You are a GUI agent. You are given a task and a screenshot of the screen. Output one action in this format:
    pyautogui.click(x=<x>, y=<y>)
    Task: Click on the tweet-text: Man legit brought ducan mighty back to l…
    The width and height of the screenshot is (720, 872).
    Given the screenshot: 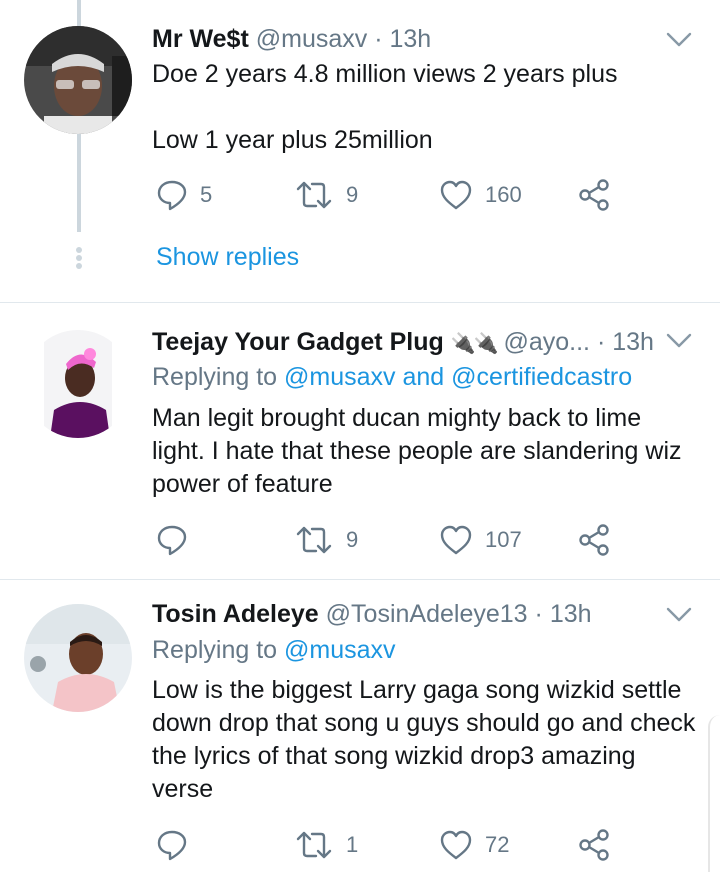 What is the action you would take?
    pyautogui.click(x=417, y=451)
    